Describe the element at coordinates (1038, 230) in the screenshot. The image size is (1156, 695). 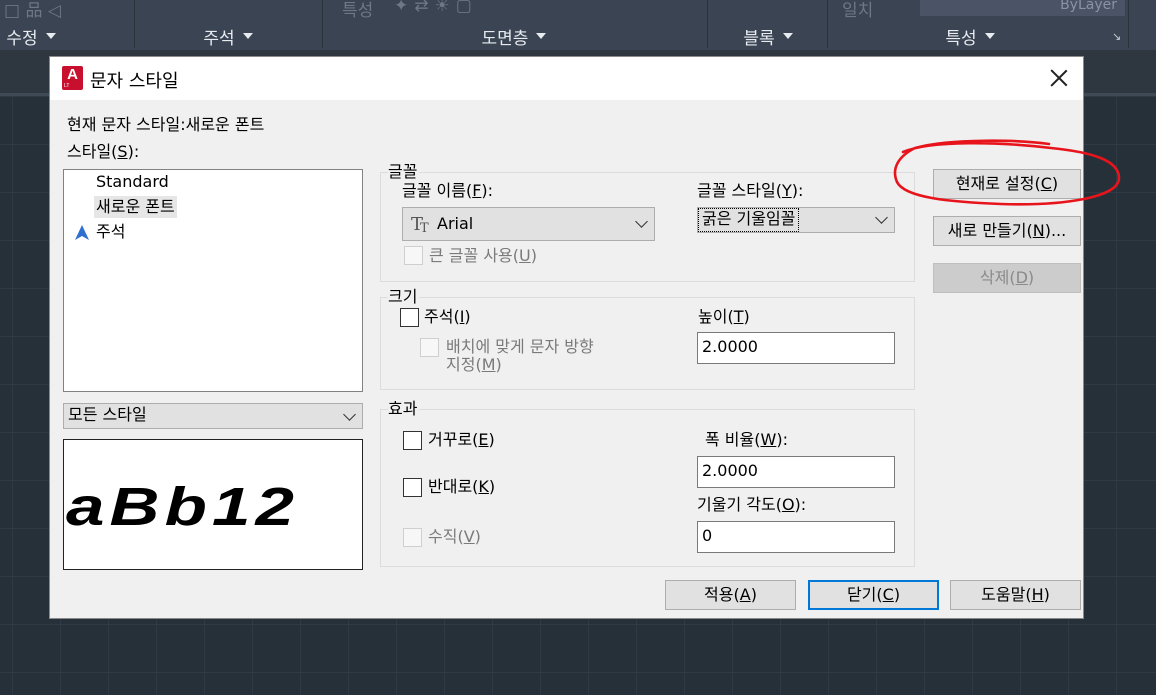
I see `new-style-access-key: N` at that location.